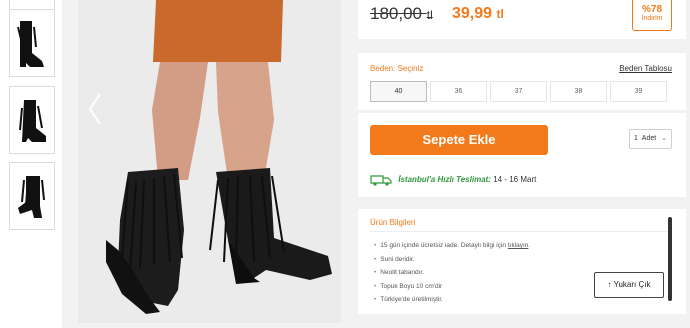 The width and height of the screenshot is (690, 328). Describe the element at coordinates (472, 13) in the screenshot. I see `new-price-value: 39,99` at that location.